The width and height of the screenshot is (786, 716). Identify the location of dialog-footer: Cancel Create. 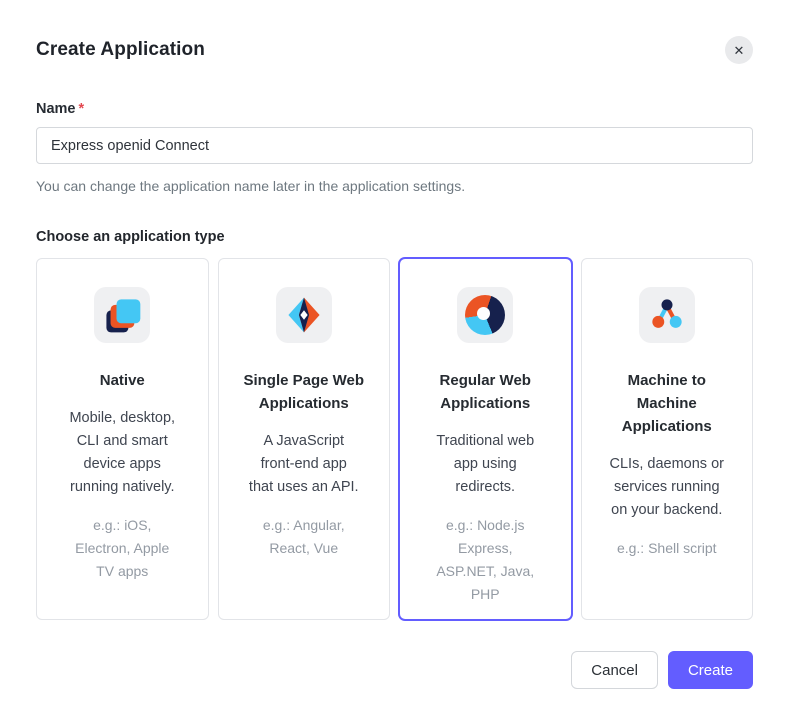
(394, 670).